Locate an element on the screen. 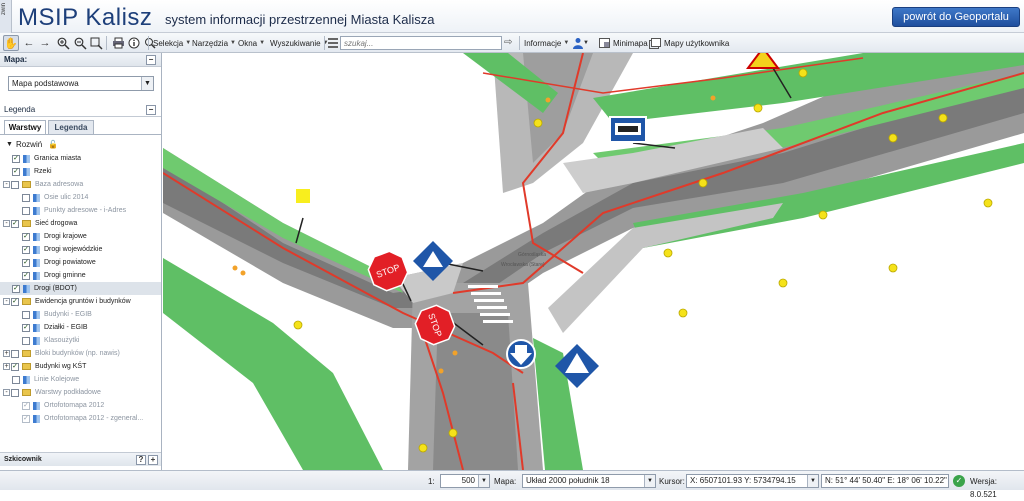 The width and height of the screenshot is (1024, 501). layer-row: Budynki - EGIB is located at coordinates (80, 314).